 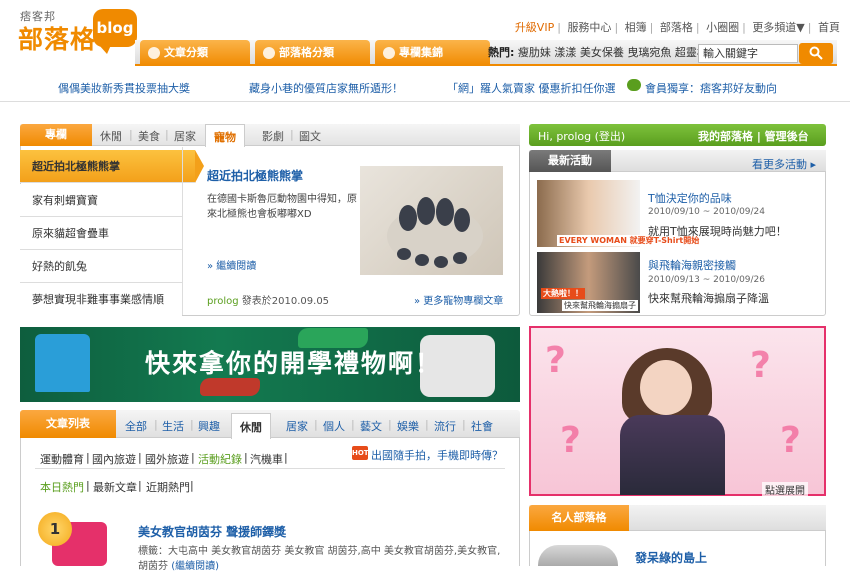 What do you see at coordinates (62, 487) in the screenshot?
I see `sort-today-hot: 本日熱門` at bounding box center [62, 487].